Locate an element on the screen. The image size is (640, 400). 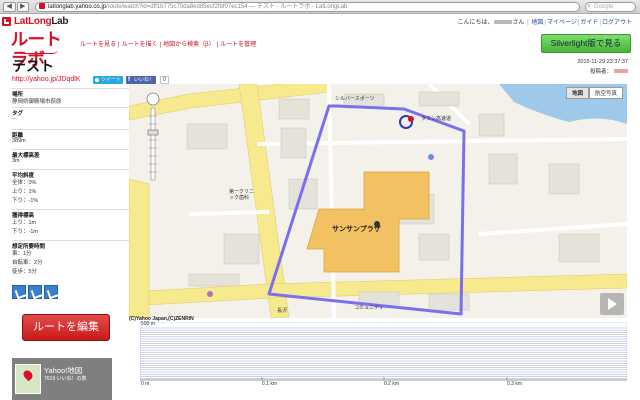
honorific: さん is located at coordinates (518, 23).